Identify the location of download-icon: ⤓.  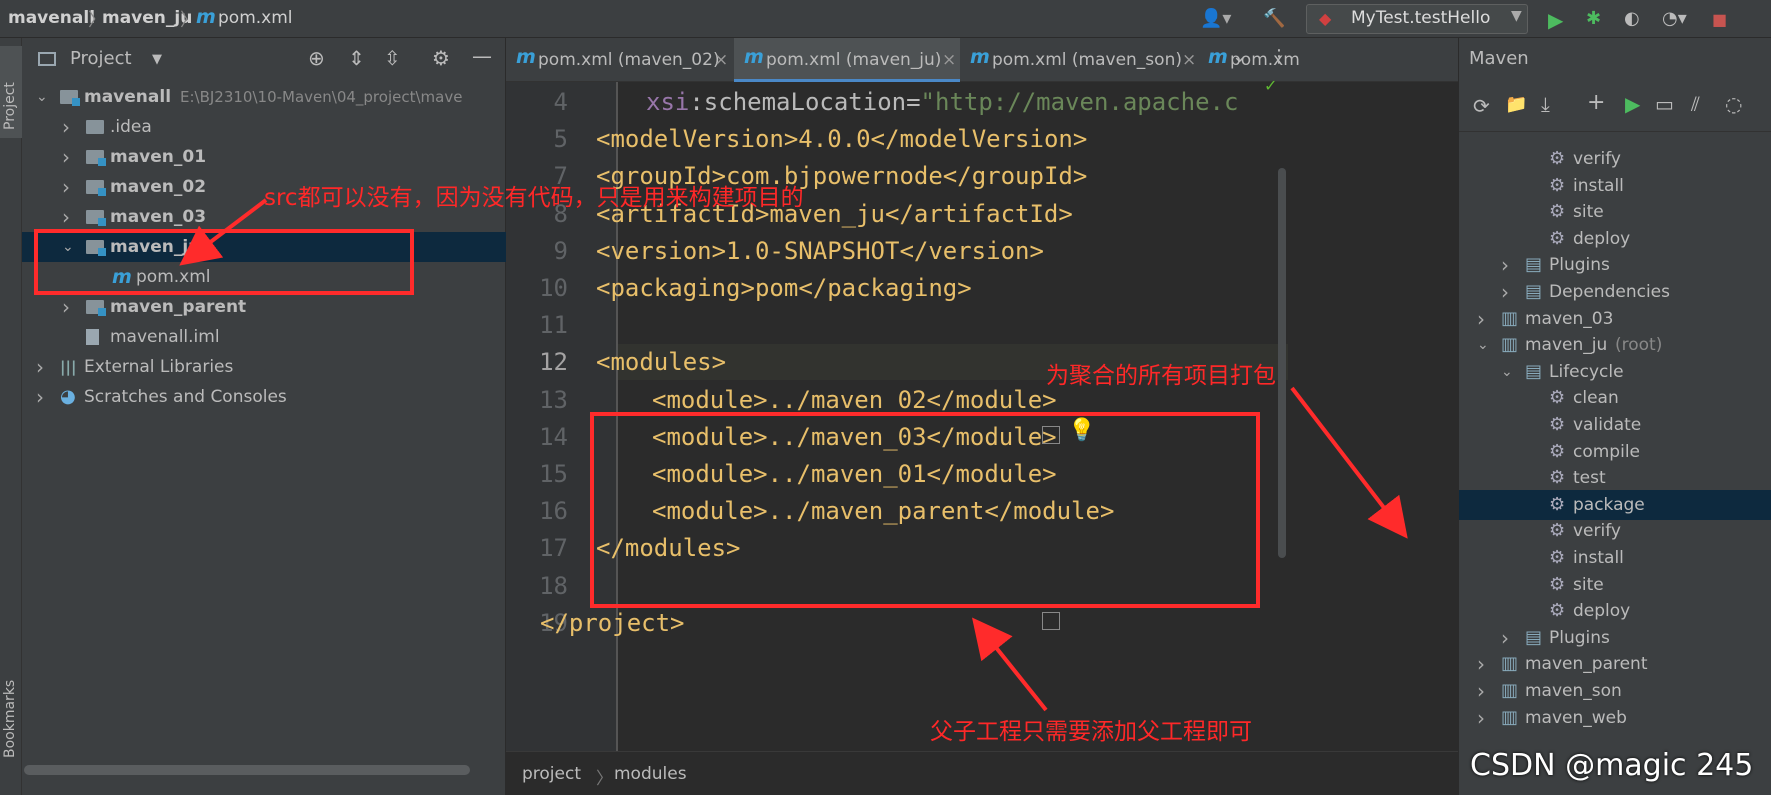
(1545, 104).